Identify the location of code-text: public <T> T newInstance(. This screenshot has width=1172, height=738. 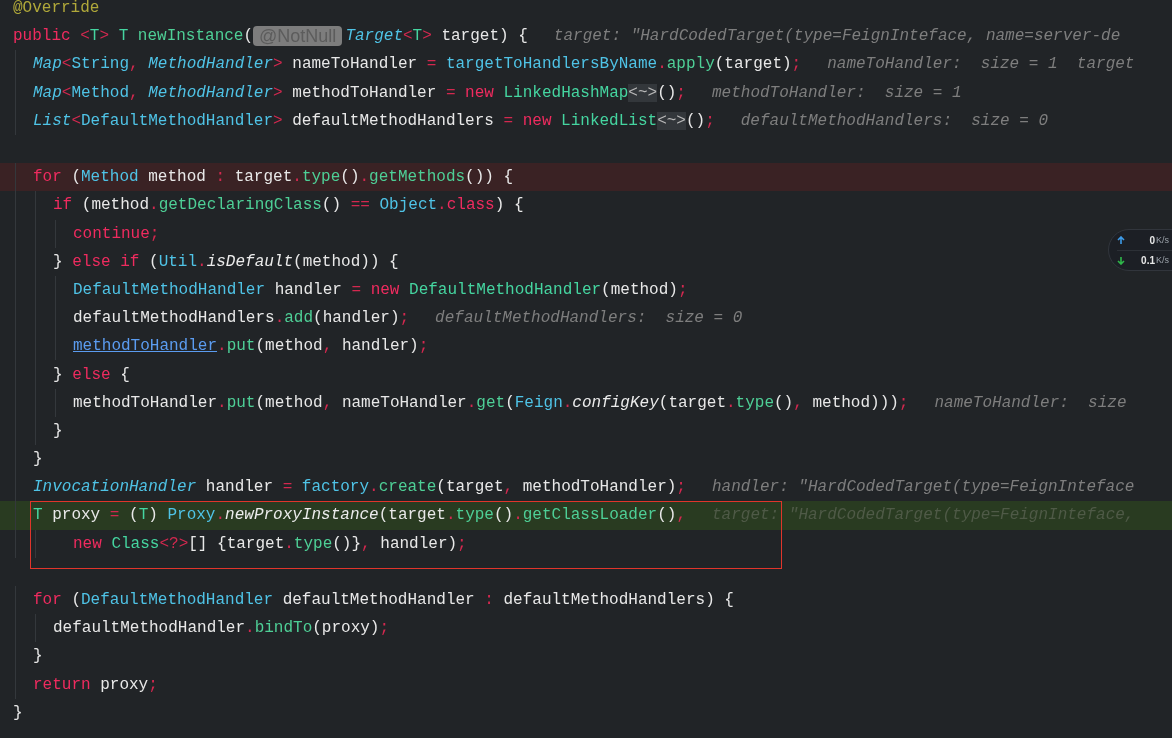
(133, 36).